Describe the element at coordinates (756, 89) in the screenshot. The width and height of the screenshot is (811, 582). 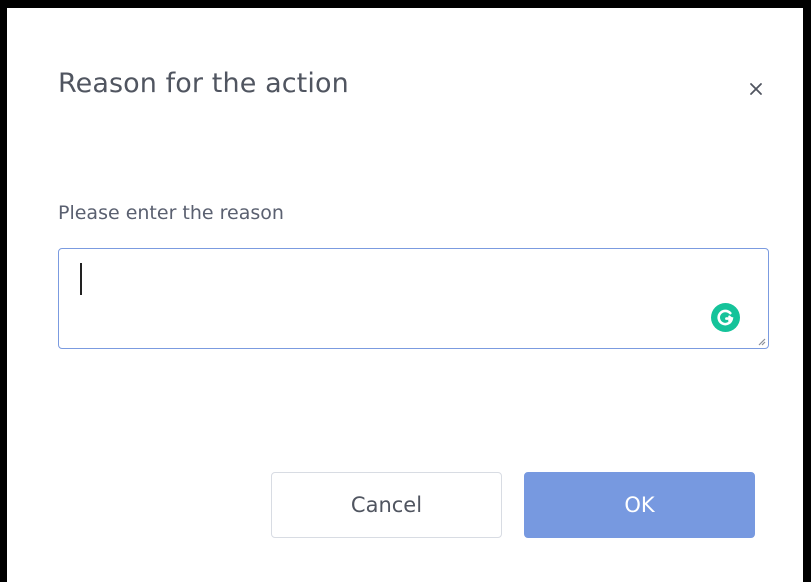
I see `close-icon` at that location.